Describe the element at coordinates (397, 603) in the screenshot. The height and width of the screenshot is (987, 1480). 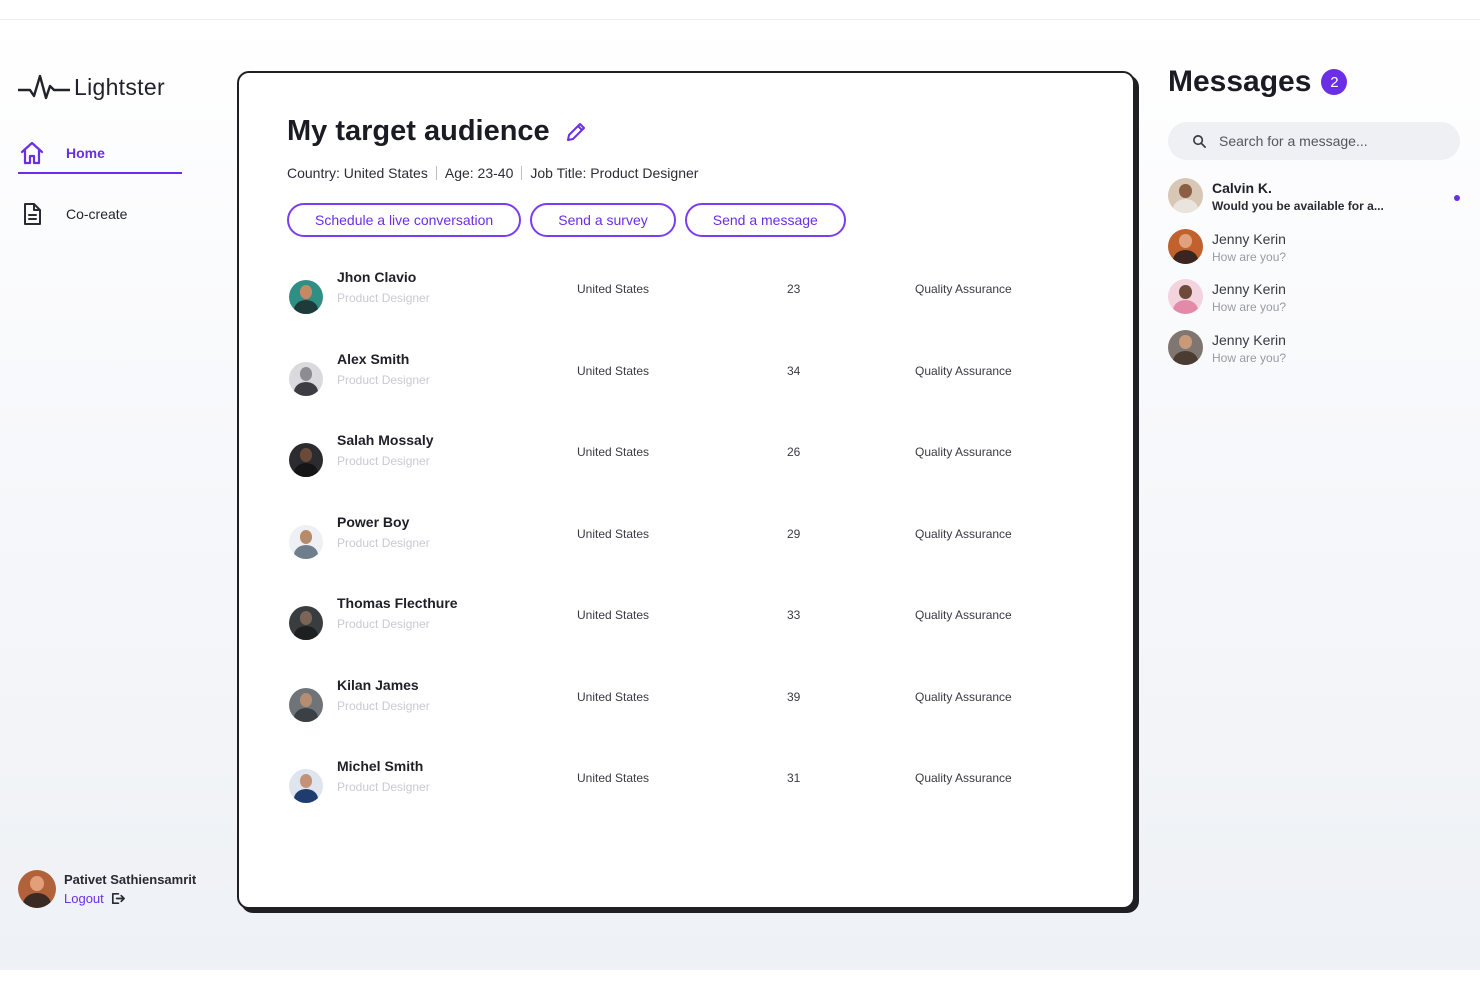
I see `person-name: Thomas Flecthure` at that location.